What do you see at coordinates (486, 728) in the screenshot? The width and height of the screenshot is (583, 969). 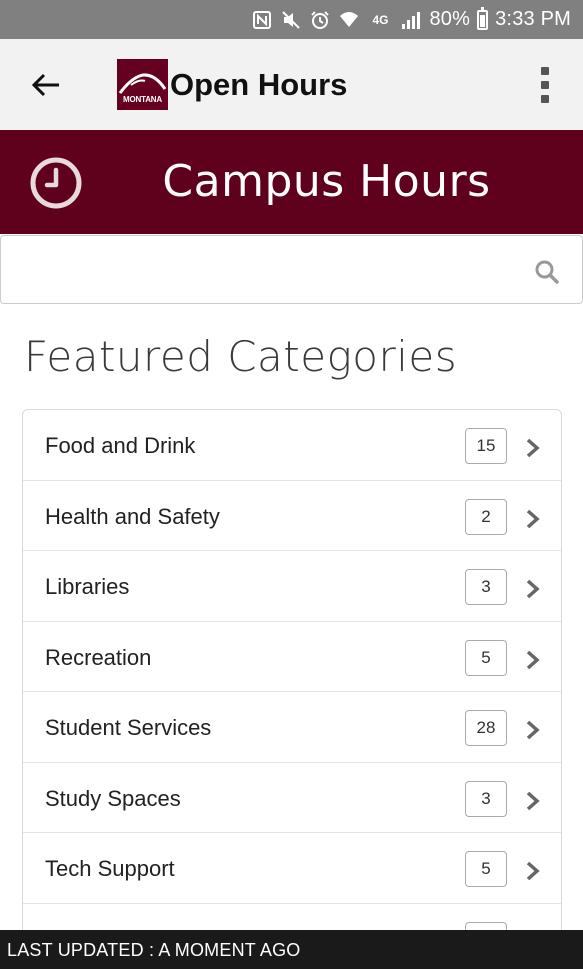 I see `category-count-badge: 28` at bounding box center [486, 728].